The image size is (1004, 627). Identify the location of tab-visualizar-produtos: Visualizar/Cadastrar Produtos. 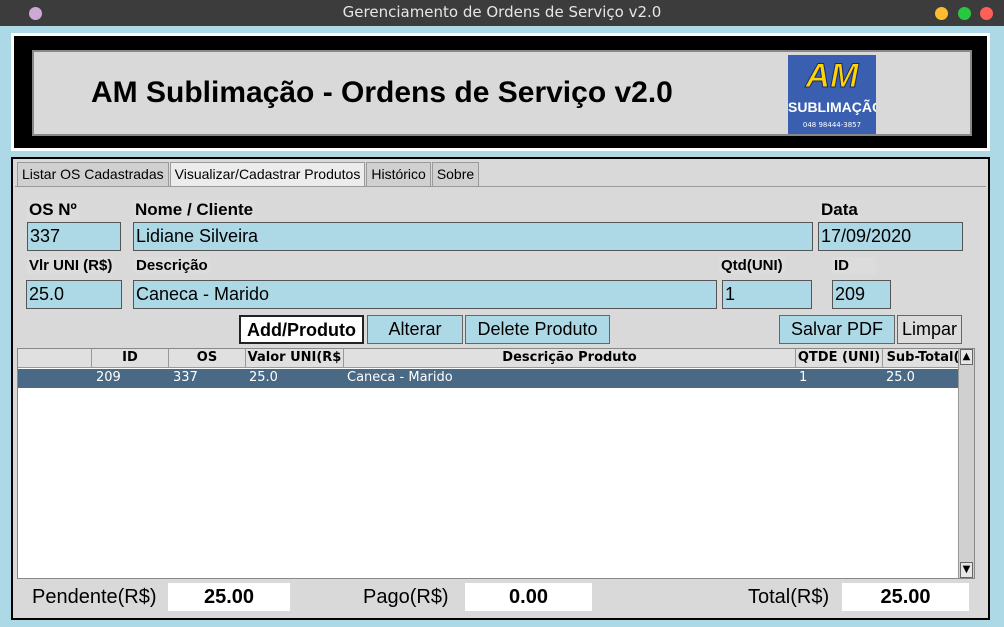
(267, 174).